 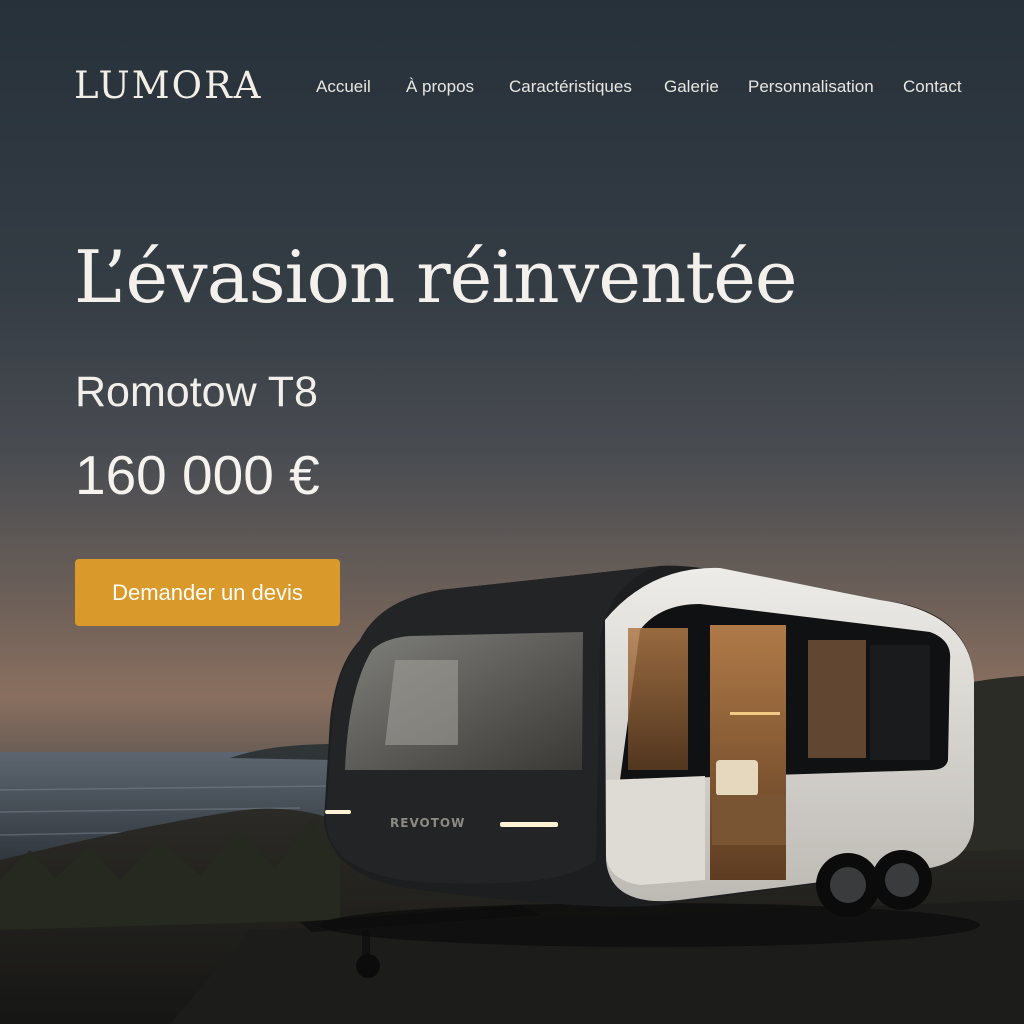 I want to click on trailer-badge: REVOTOW, so click(x=427, y=823).